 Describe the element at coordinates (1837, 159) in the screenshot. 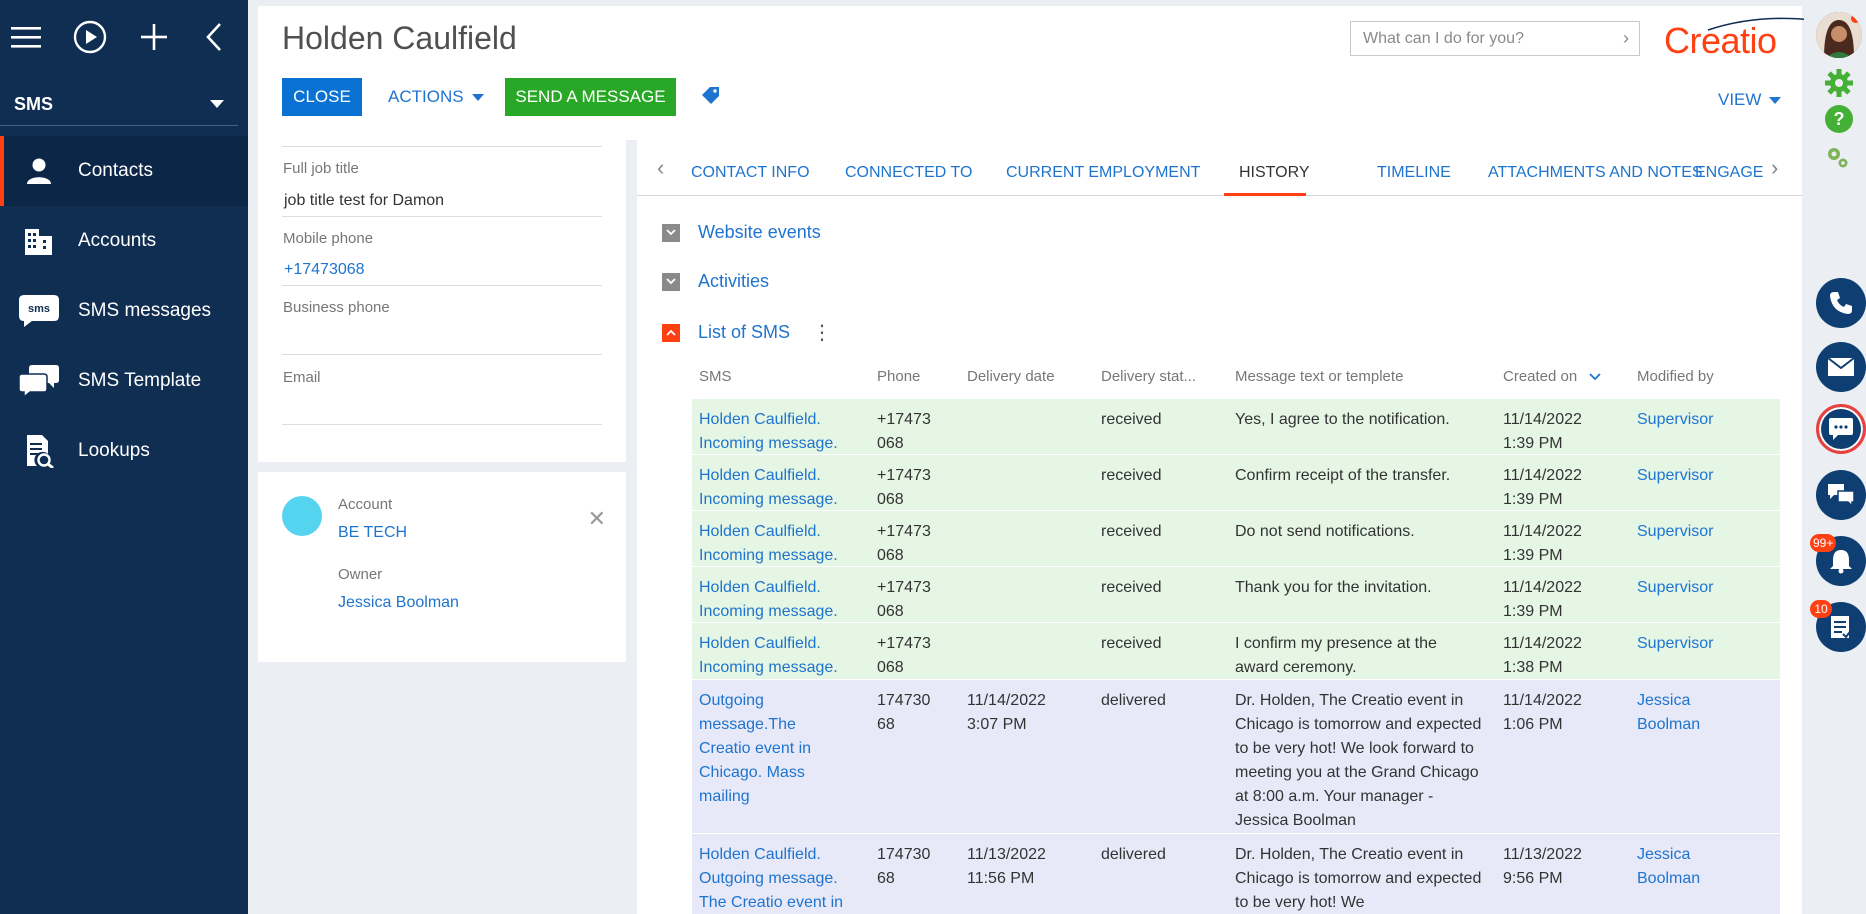

I see `system-settings-icon` at that location.